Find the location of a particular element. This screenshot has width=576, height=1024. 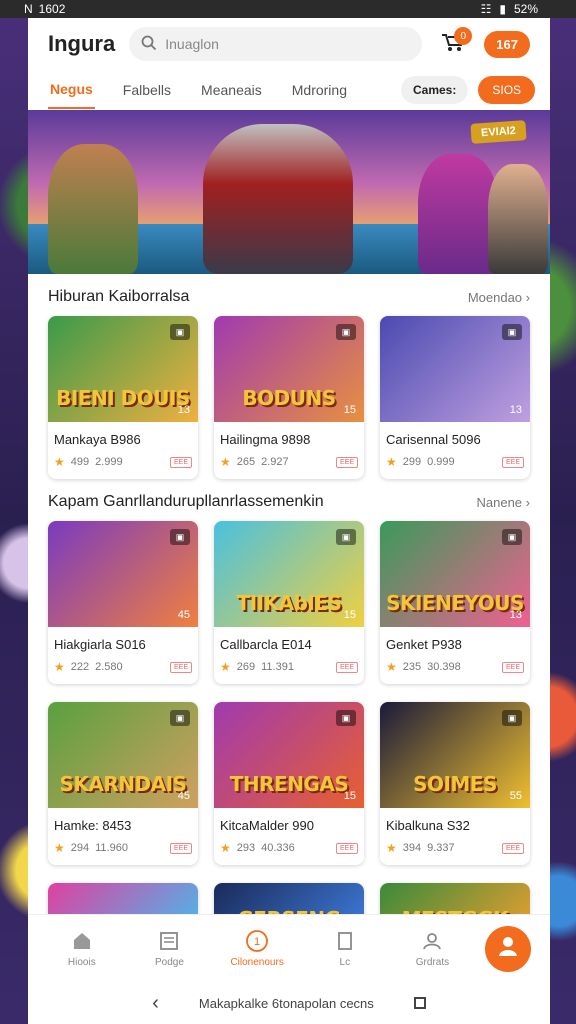

battery-level: 52% is located at coordinates (525, 9).